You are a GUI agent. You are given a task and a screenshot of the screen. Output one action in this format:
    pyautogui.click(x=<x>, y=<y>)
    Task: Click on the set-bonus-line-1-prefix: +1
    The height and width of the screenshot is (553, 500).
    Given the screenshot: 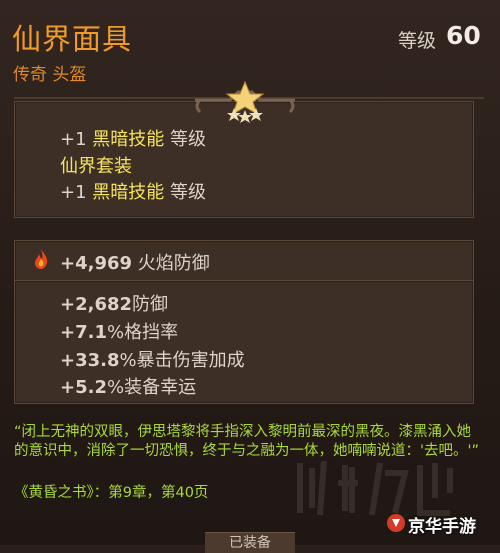 What is the action you would take?
    pyautogui.click(x=73, y=139)
    